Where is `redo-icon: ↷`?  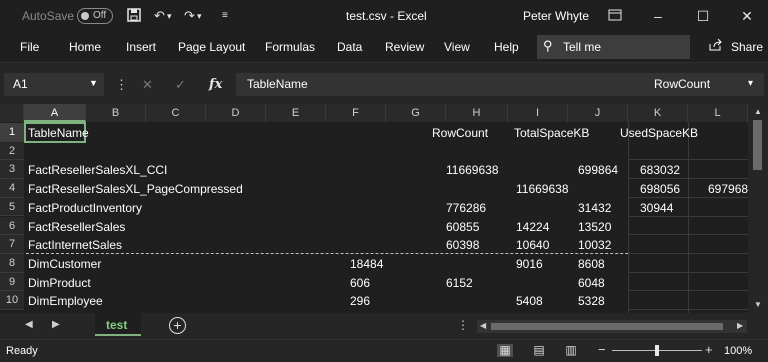 redo-icon: ↷ is located at coordinates (189, 16).